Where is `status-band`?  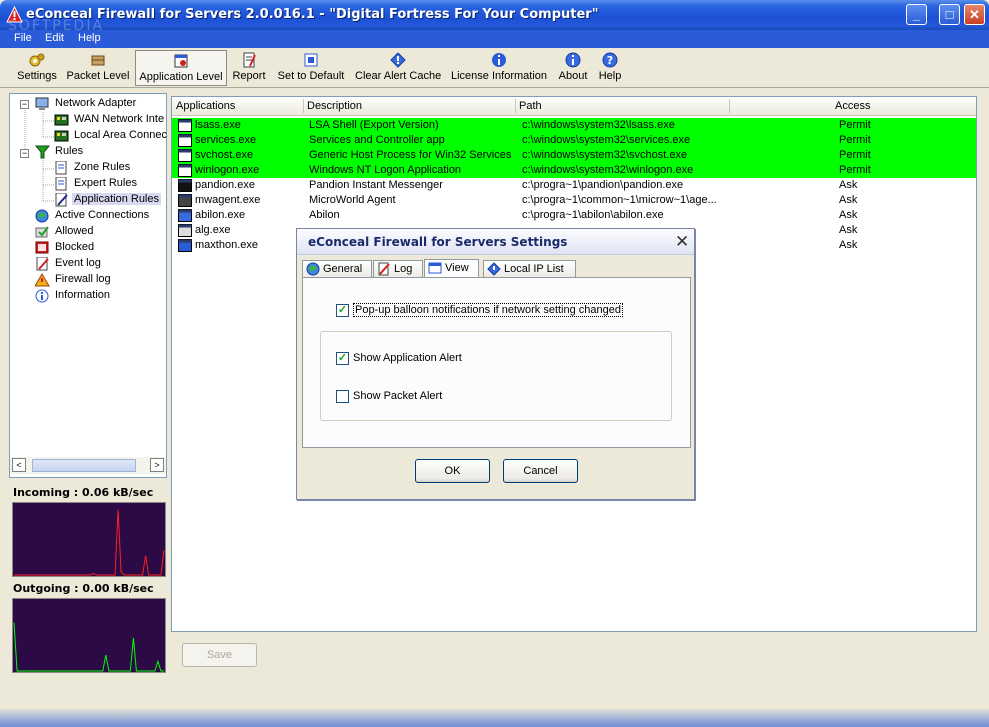 status-band is located at coordinates (494, 717).